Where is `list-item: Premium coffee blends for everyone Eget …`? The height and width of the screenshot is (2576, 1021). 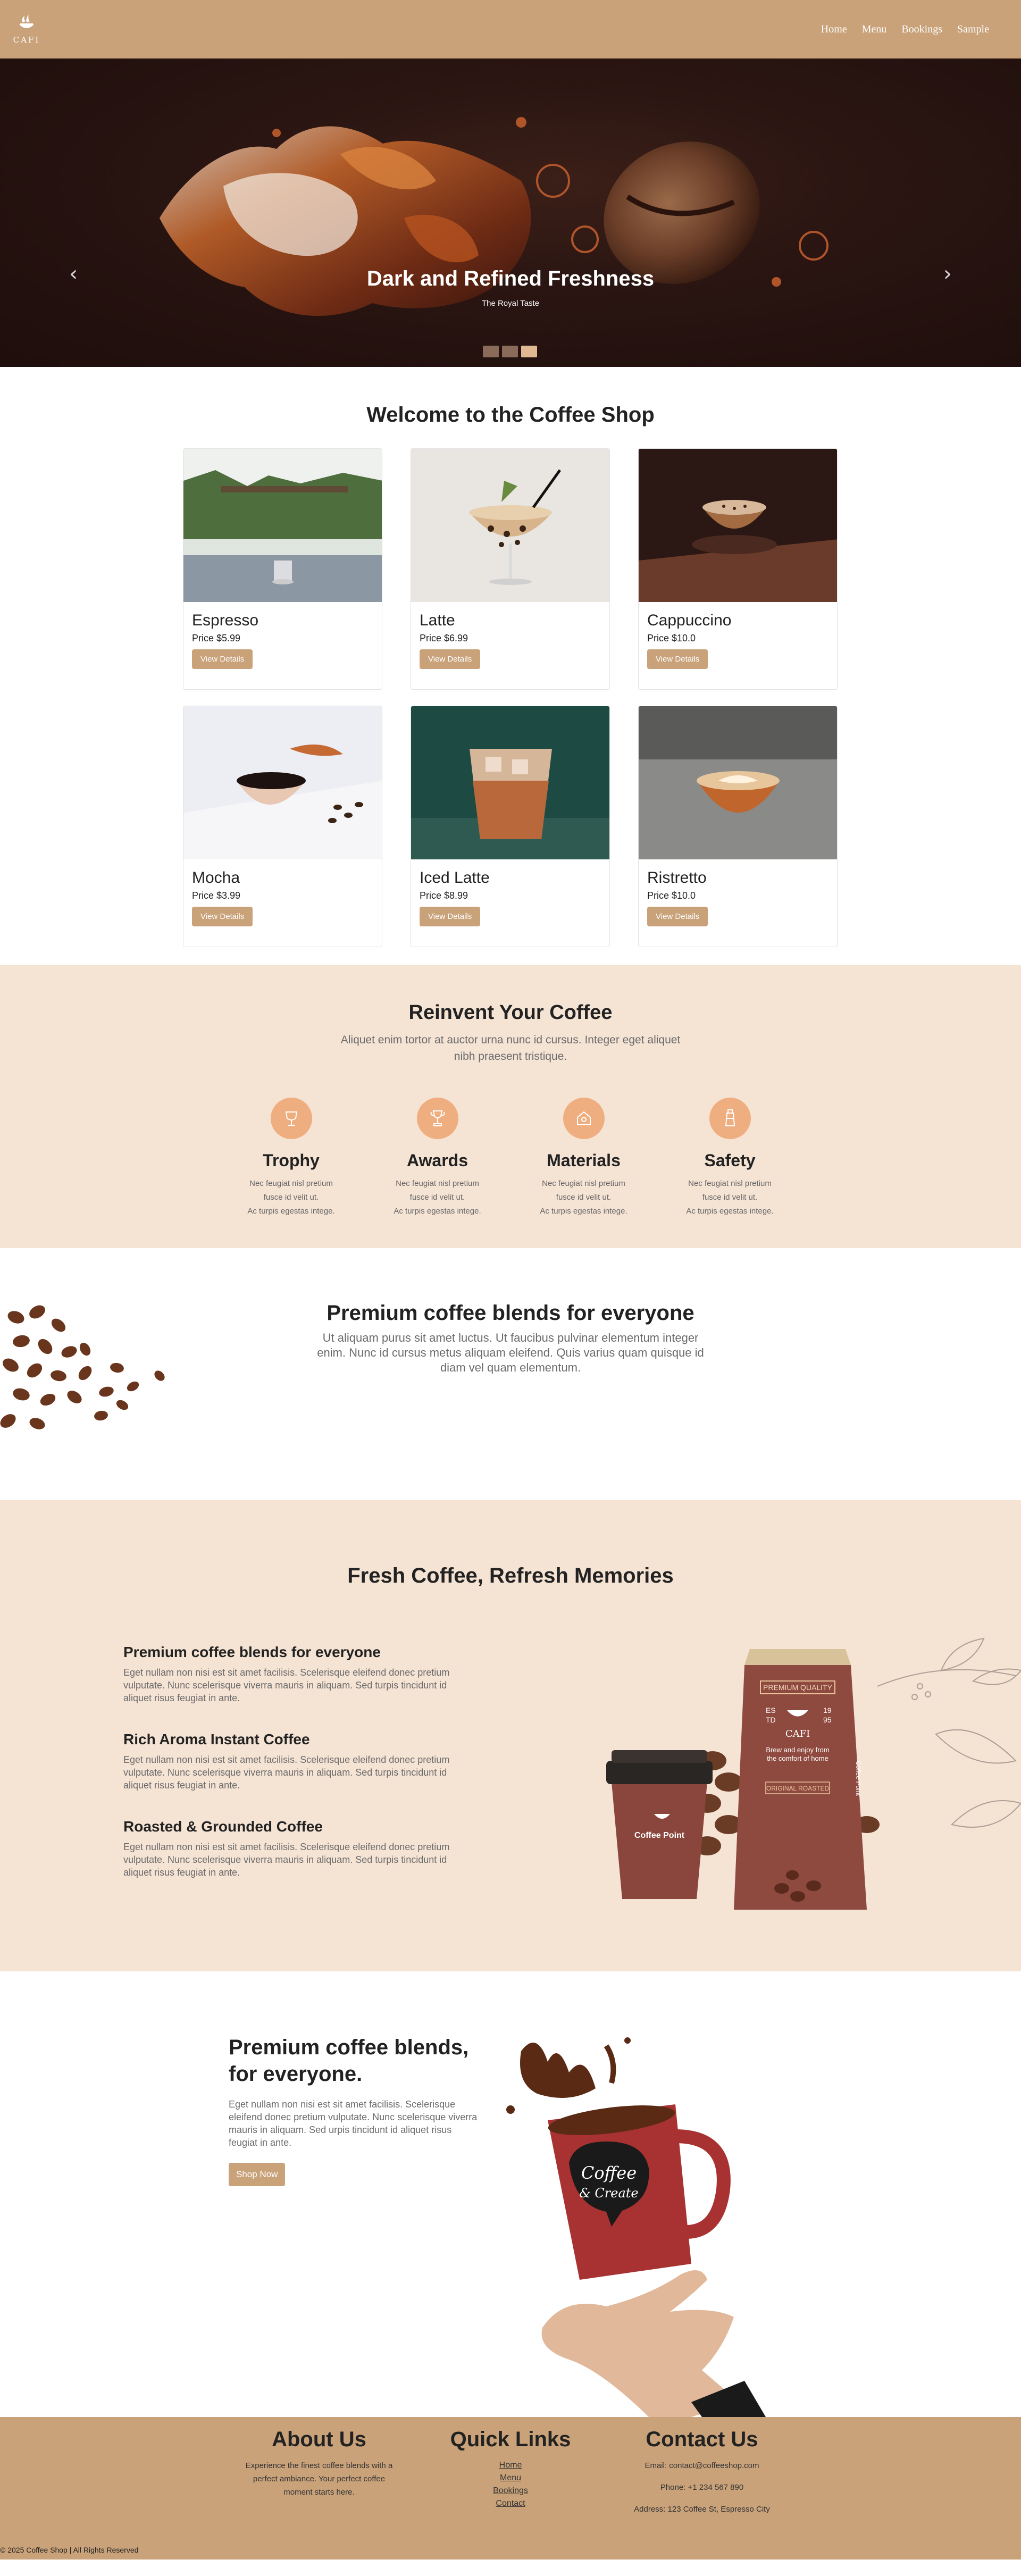
list-item: Premium coffee blends for everyone Eget … is located at coordinates (288, 1674).